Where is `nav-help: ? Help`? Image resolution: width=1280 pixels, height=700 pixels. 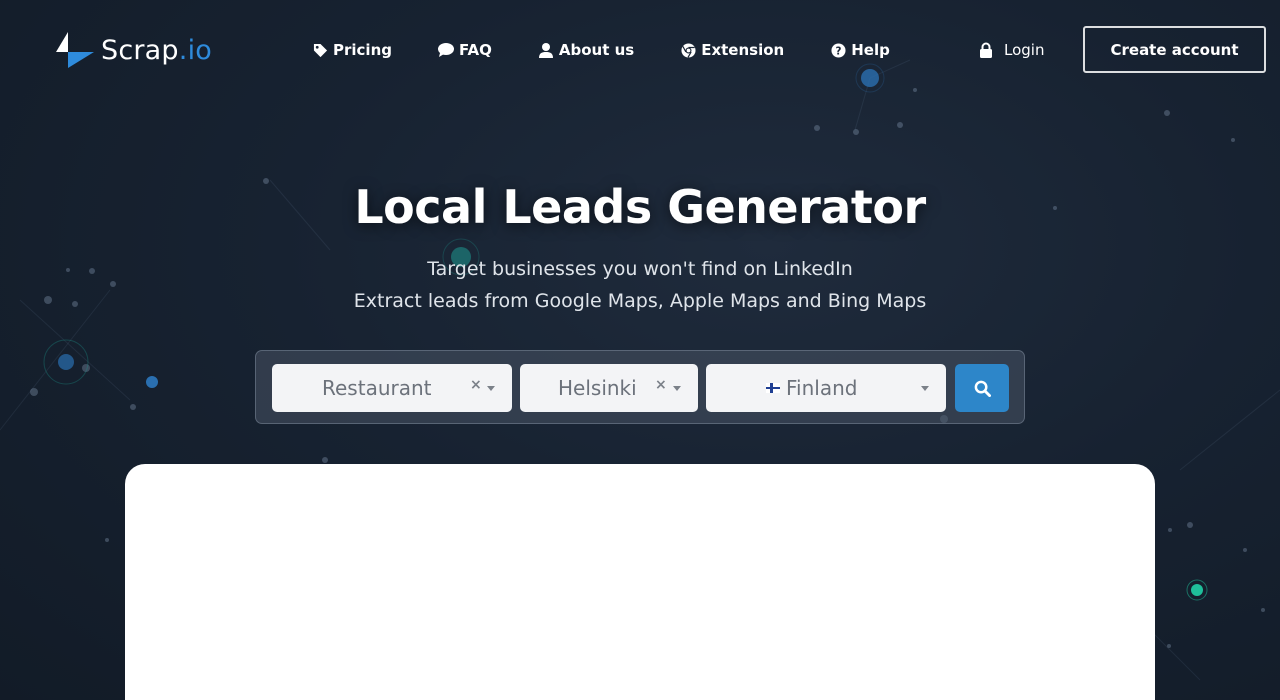
nav-help: ? Help is located at coordinates (860, 50).